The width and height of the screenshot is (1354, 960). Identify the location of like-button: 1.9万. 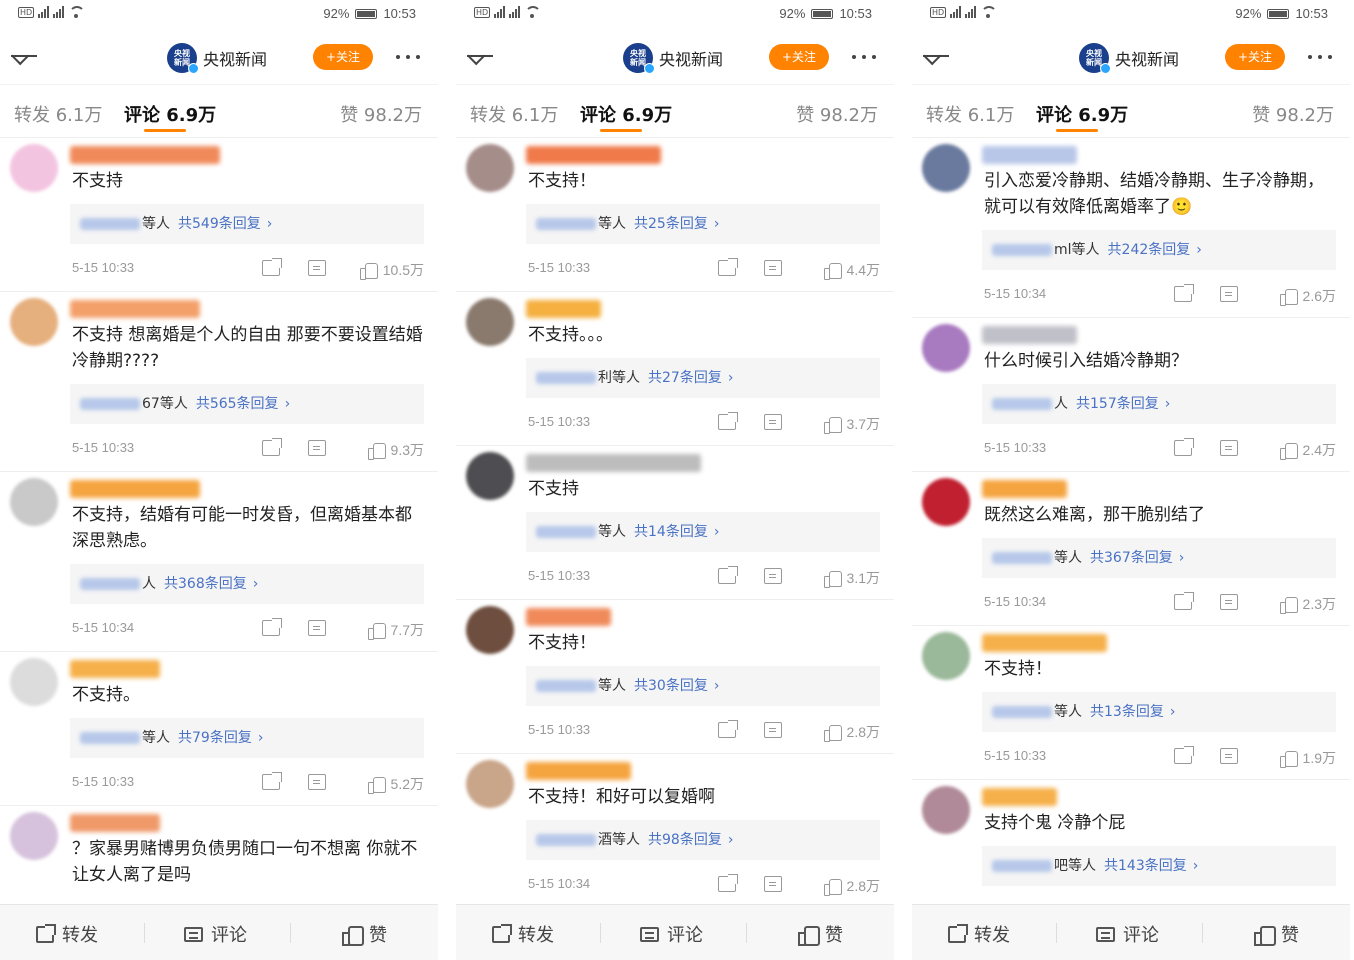
(1307, 758).